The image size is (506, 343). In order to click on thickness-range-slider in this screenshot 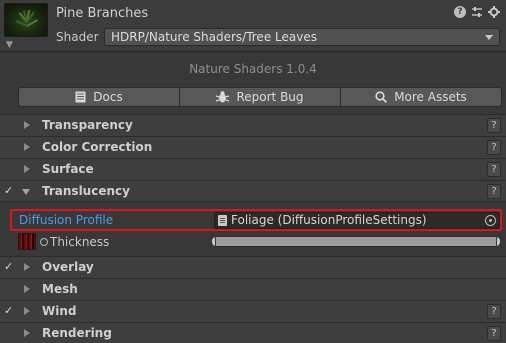, I will do `click(356, 241)`.